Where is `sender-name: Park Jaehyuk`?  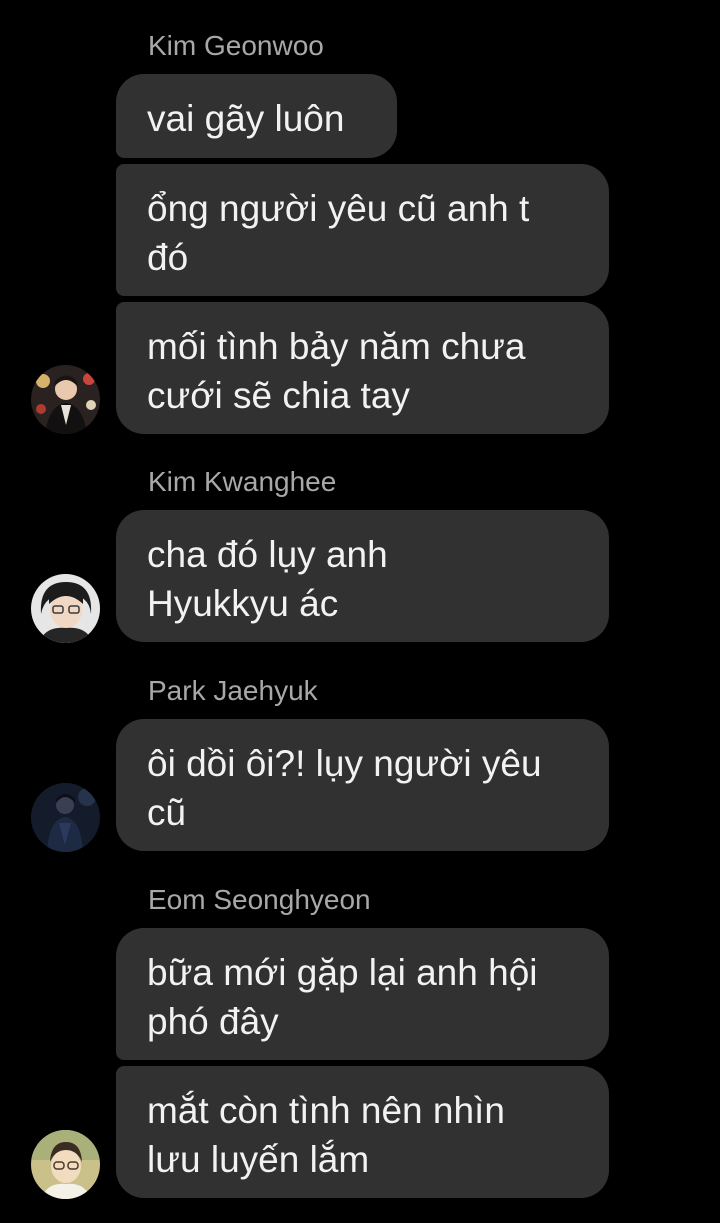 sender-name: Park Jaehyuk is located at coordinates (233, 690).